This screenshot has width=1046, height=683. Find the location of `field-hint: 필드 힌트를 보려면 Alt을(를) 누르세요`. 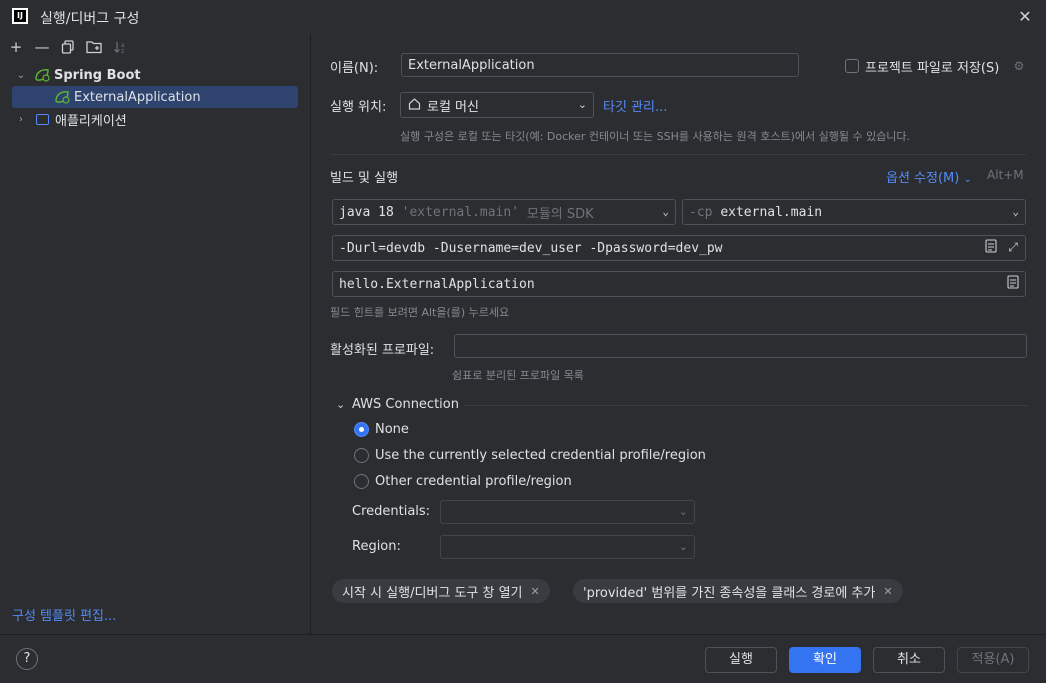

field-hint: 필드 힌트를 보려면 Alt을(를) 누르세요 is located at coordinates (420, 312).